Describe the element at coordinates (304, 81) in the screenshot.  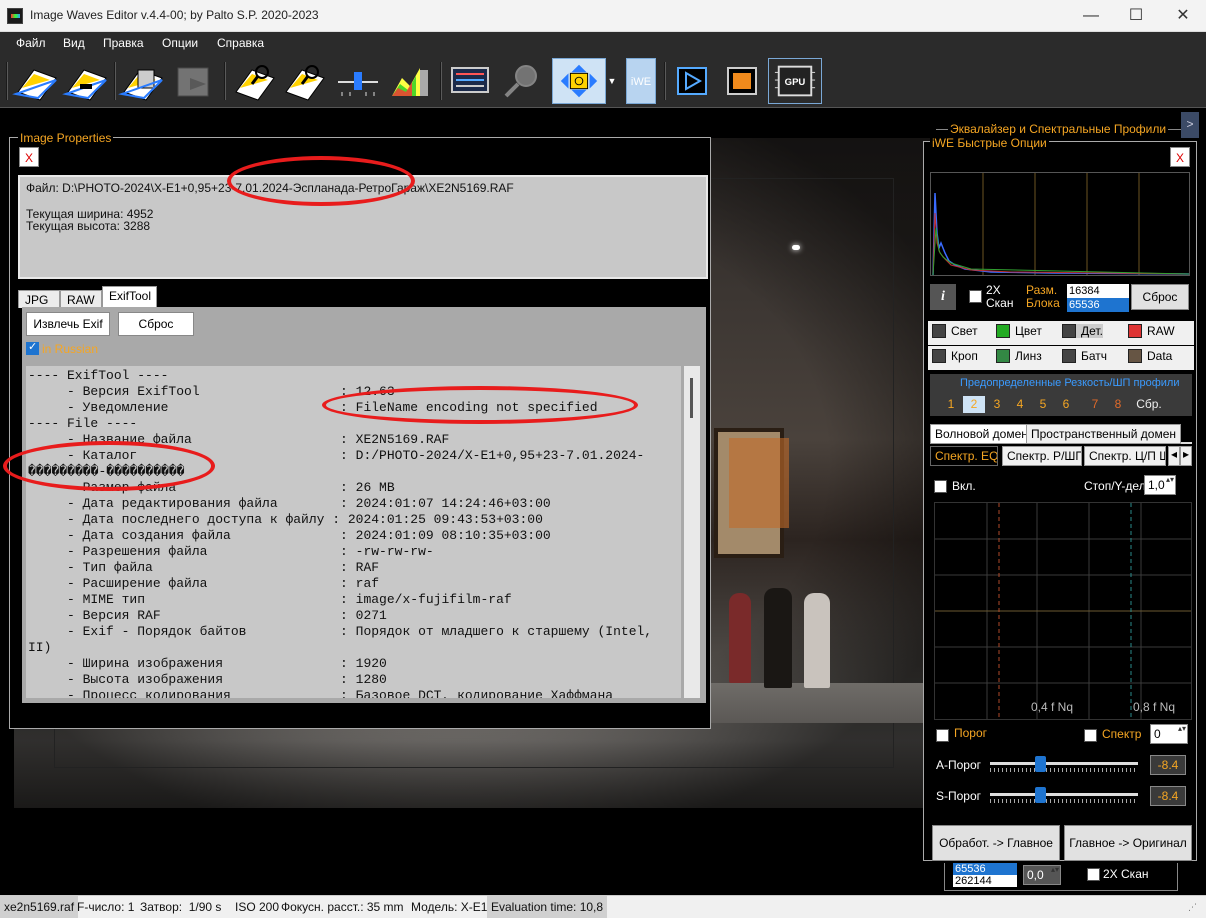
I see `zoom-out-icon` at that location.